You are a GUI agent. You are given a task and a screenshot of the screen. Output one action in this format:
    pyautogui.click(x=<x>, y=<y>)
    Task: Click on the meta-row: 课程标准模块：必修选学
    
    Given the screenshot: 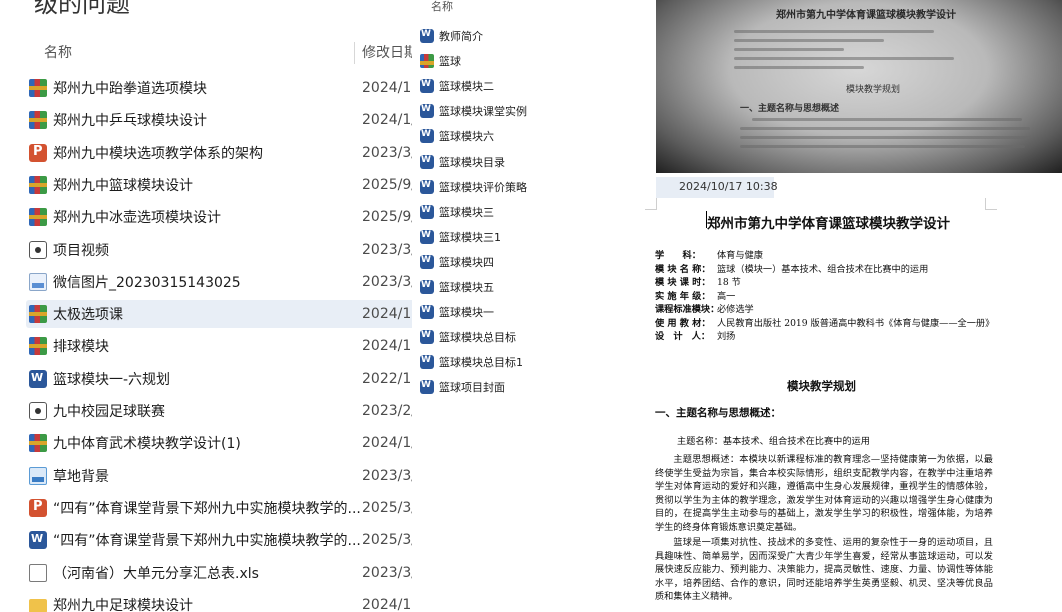 What is the action you would take?
    pyautogui.click(x=704, y=309)
    